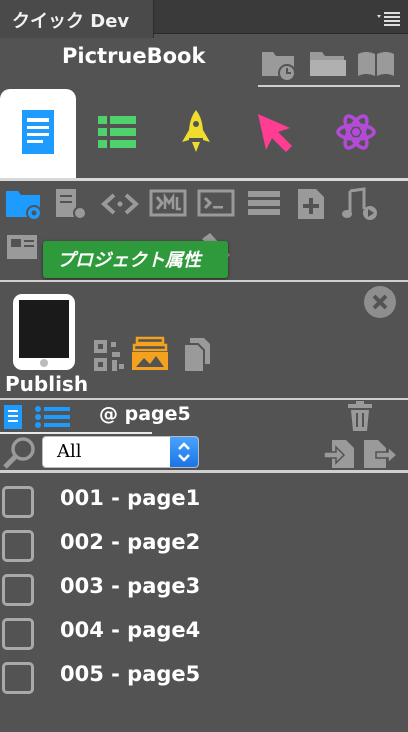 Image resolution: width=408 pixels, height=732 pixels. I want to click on panel-menu-icon, so click(389, 18).